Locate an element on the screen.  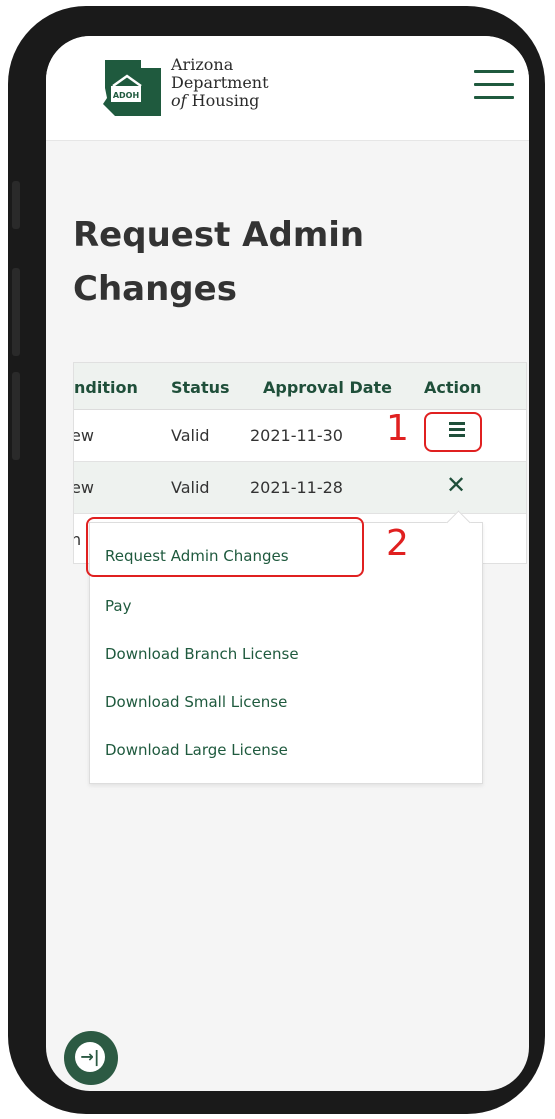
table-header: ndition Status Approval Date Action is located at coordinates (300, 386).